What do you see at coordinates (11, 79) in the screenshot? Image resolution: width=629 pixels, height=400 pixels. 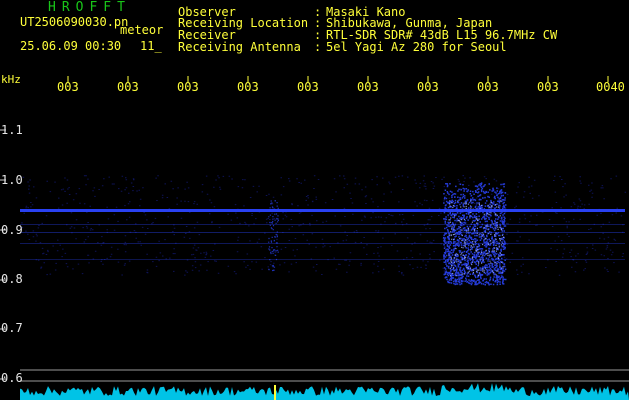 I see `unit-label: kHz` at bounding box center [11, 79].